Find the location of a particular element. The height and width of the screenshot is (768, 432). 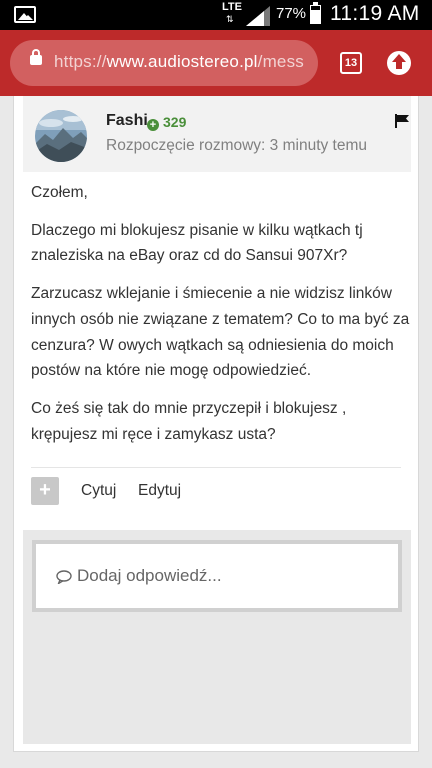

network-type: LTE is located at coordinates (232, 7).